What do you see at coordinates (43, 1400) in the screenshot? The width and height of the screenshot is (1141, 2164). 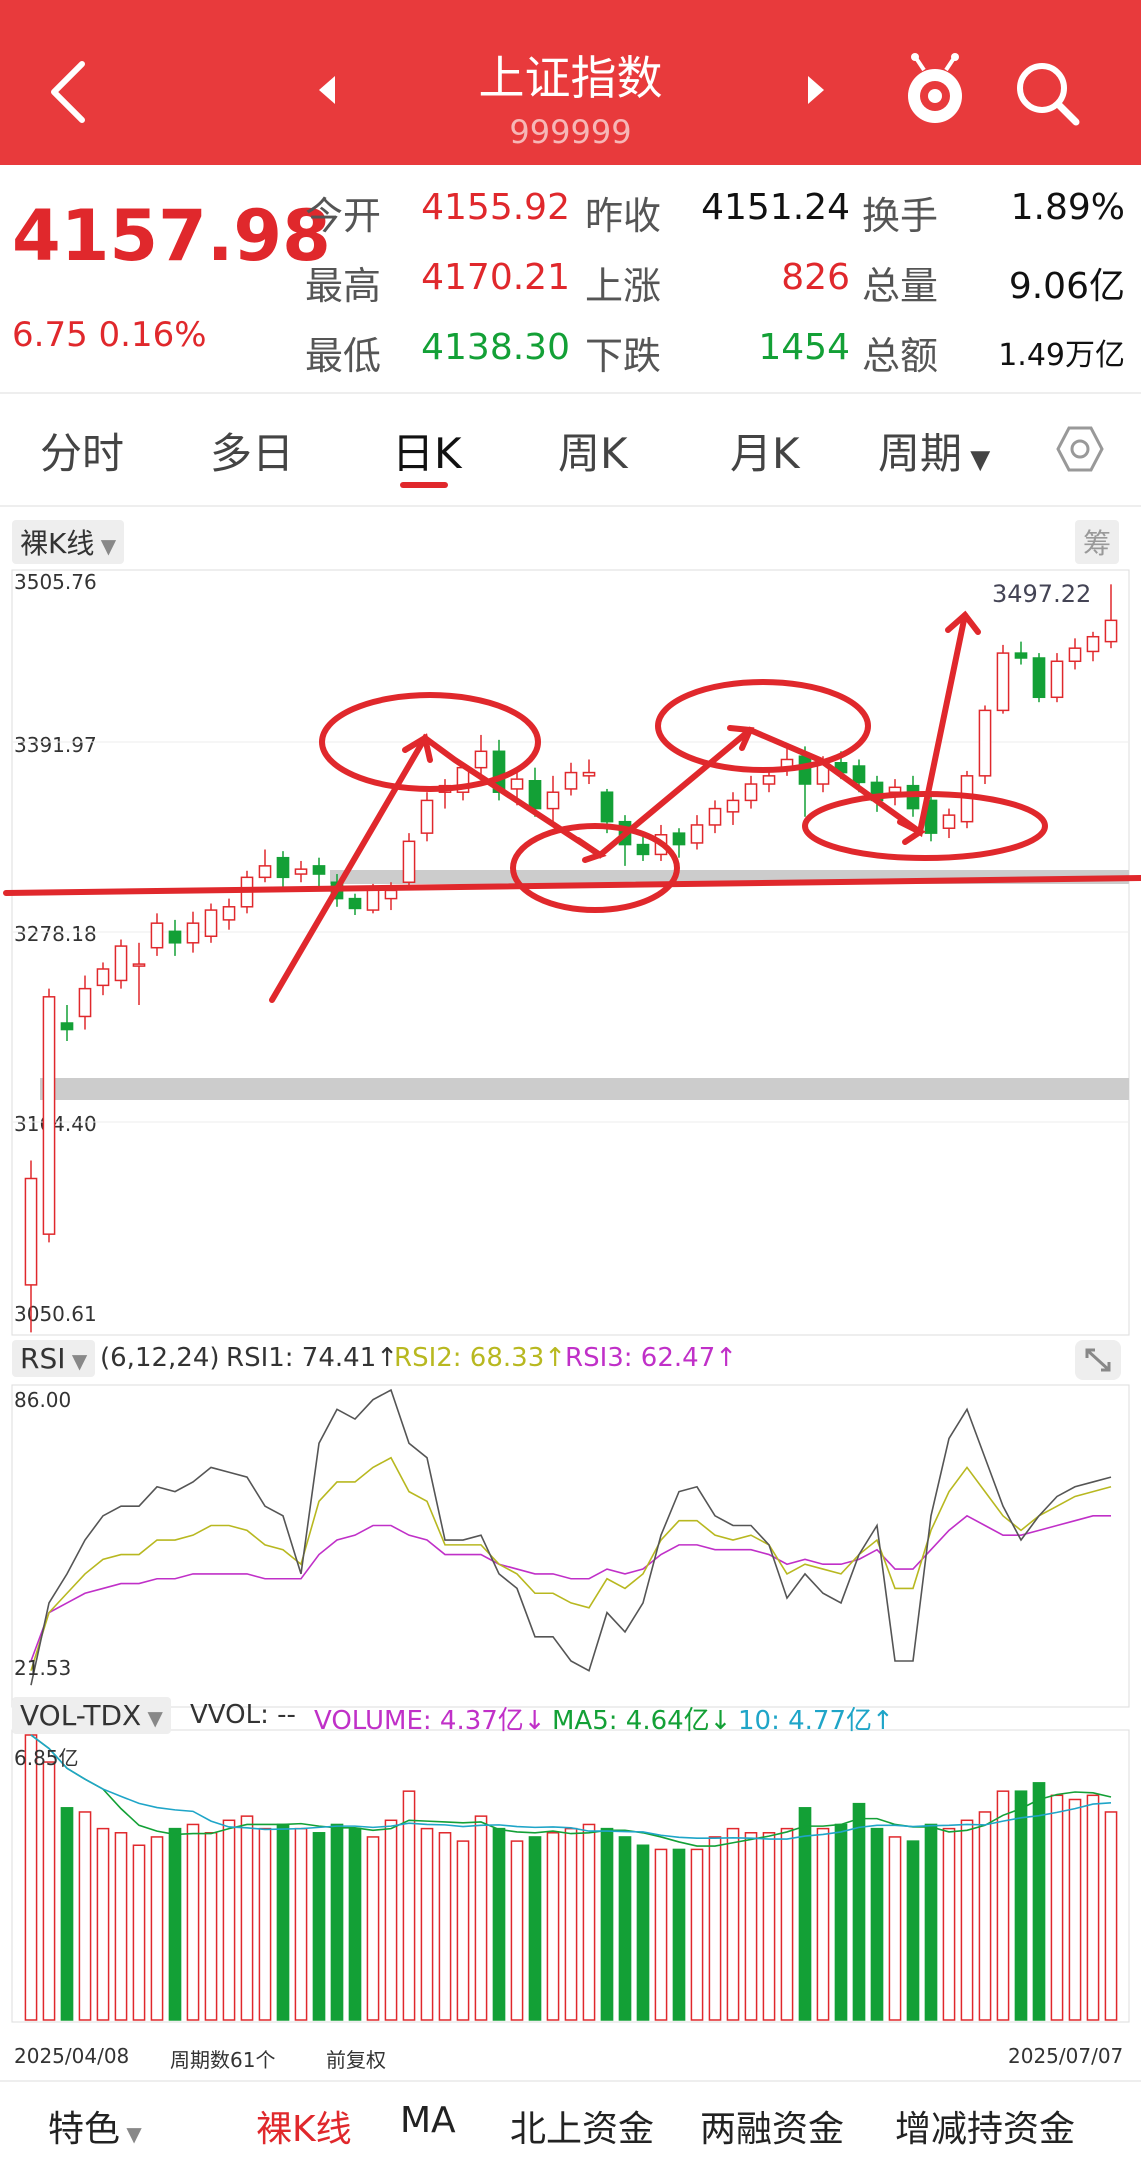 I see `rsi-top-label: 86.00` at bounding box center [43, 1400].